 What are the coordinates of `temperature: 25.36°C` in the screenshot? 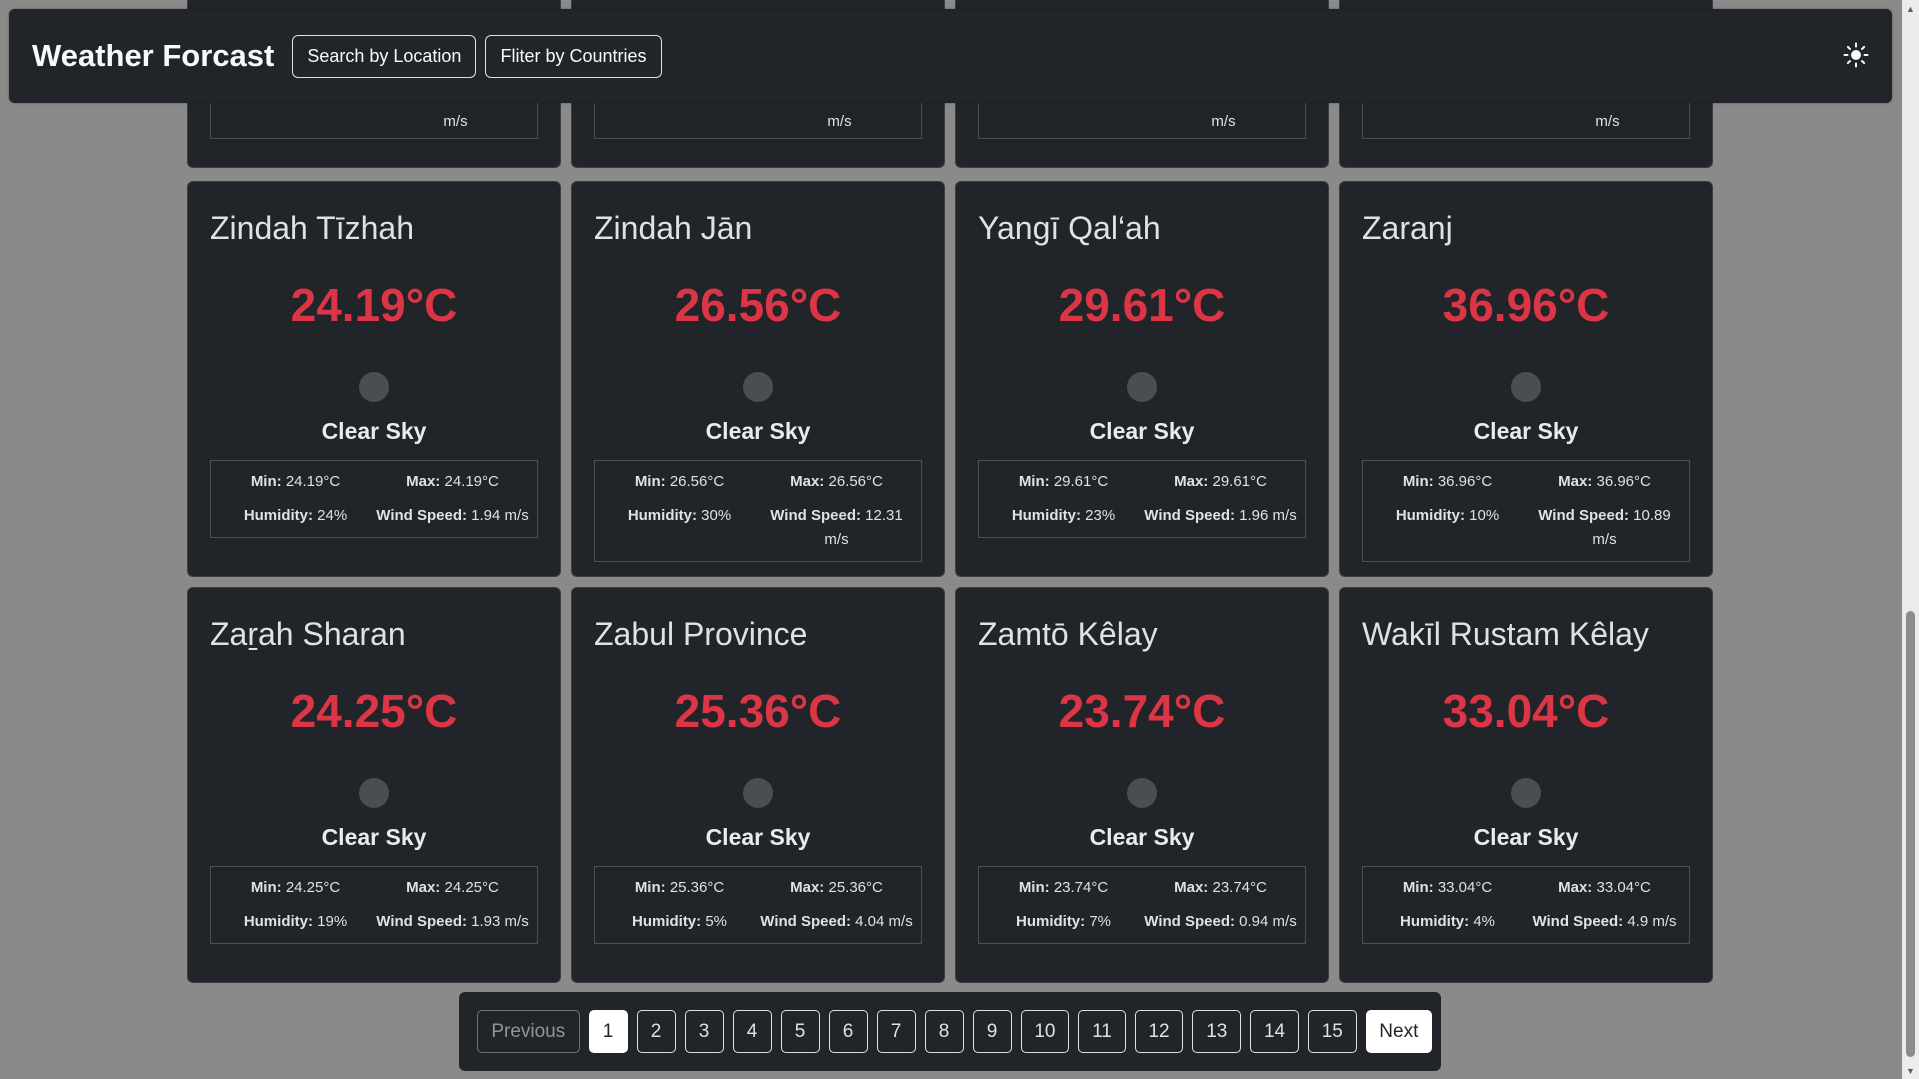 It's located at (758, 711).